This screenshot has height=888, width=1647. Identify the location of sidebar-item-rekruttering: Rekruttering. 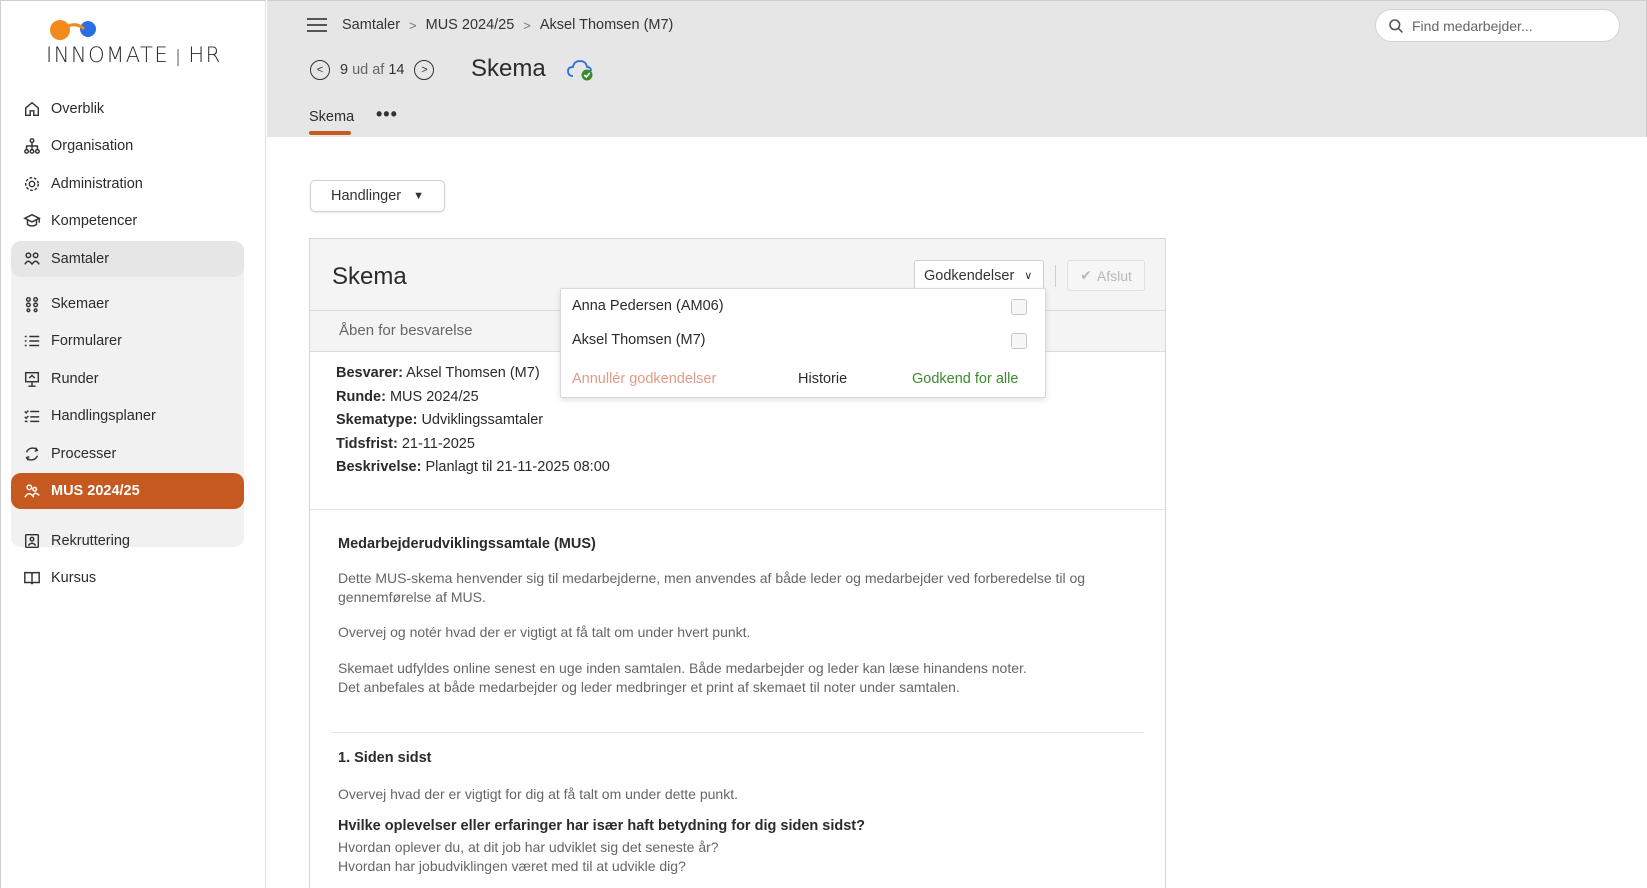
(127, 541).